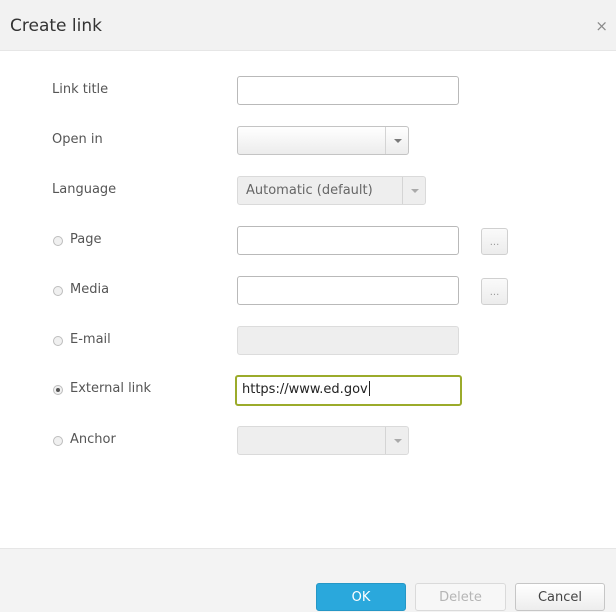 Image resolution: width=616 pixels, height=612 pixels. Describe the element at coordinates (90, 339) in the screenshot. I see `email-label: E-mail` at that location.